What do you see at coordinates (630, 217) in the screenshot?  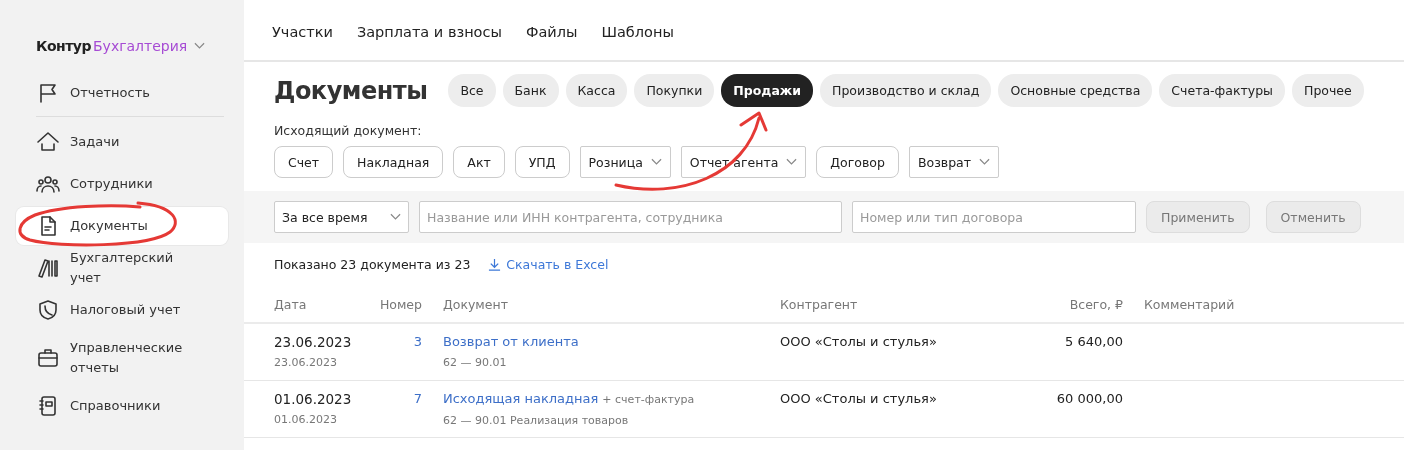 I see `search-field: Название или ИНН контрагента, сотрудника` at bounding box center [630, 217].